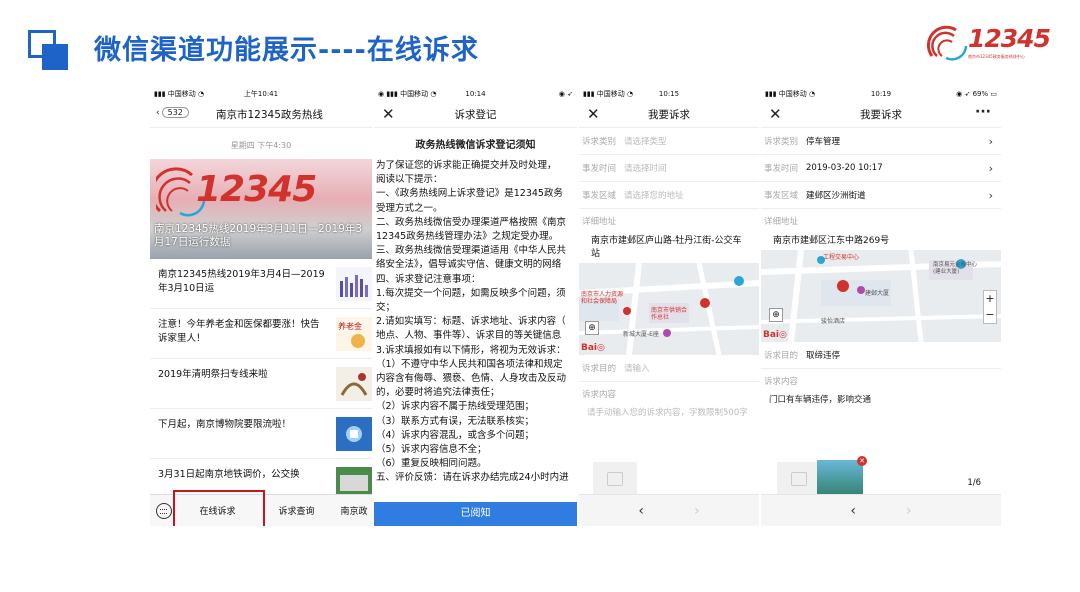  What do you see at coordinates (983, 112) in the screenshot?
I see `more-icon: ···` at bounding box center [983, 112].